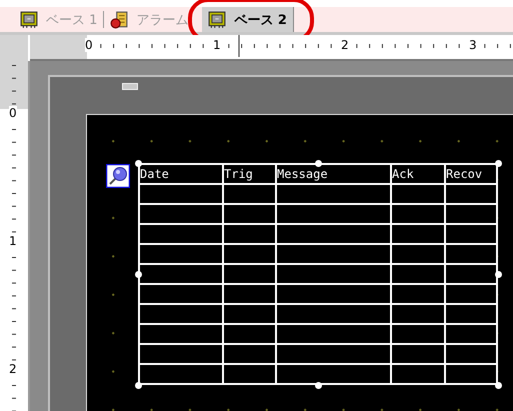 This screenshot has height=411, width=513. What do you see at coordinates (181, 174) in the screenshot?
I see `column-header: Date` at bounding box center [181, 174].